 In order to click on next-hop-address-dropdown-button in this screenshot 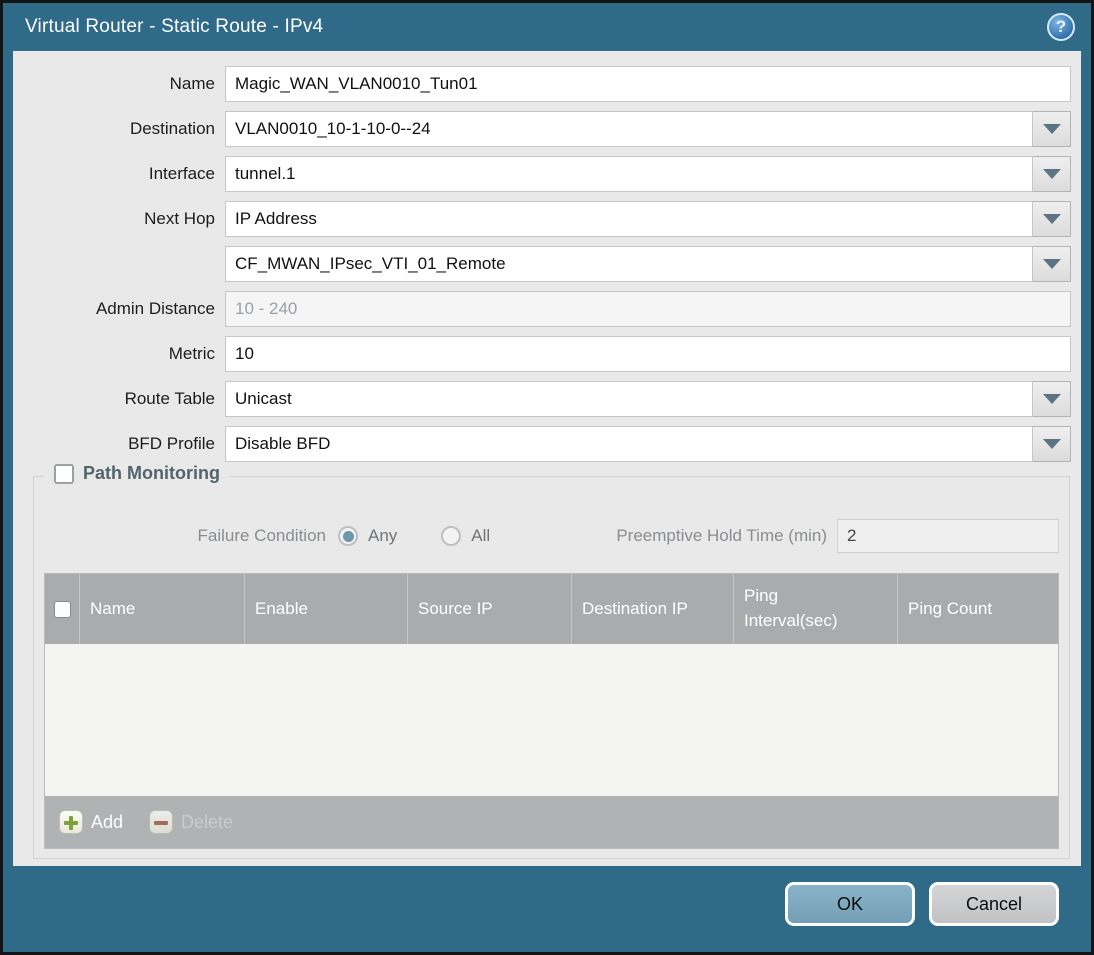, I will do `click(1052, 264)`.